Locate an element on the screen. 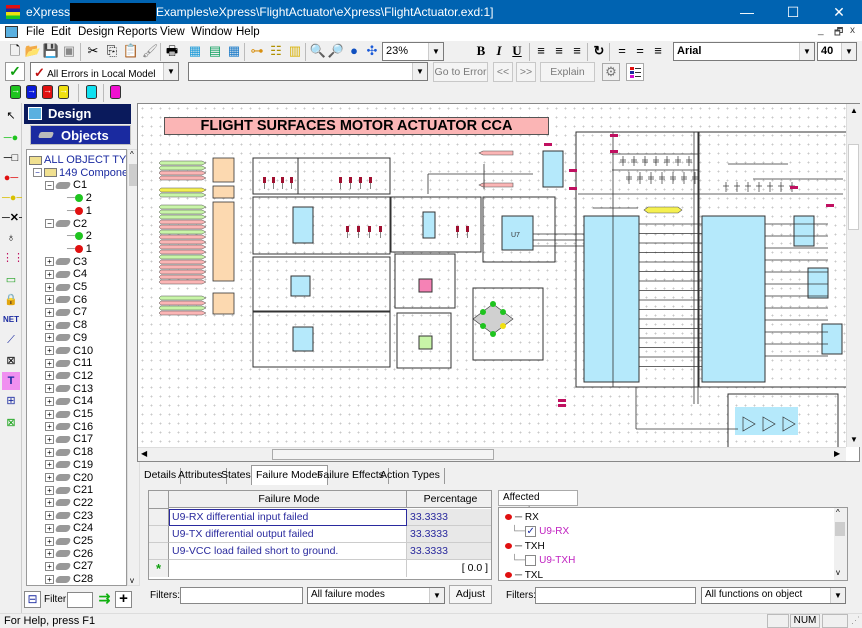 The width and height of the screenshot is (862, 628). open-icon: 📂 is located at coordinates (33, 51).